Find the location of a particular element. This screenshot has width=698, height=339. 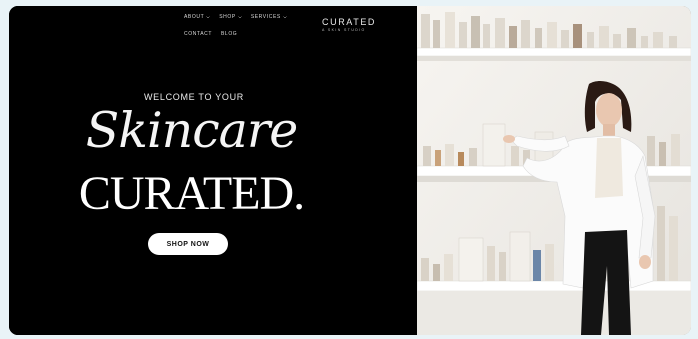

logo-subtext: A SKIN STUDIO is located at coordinates (344, 30).